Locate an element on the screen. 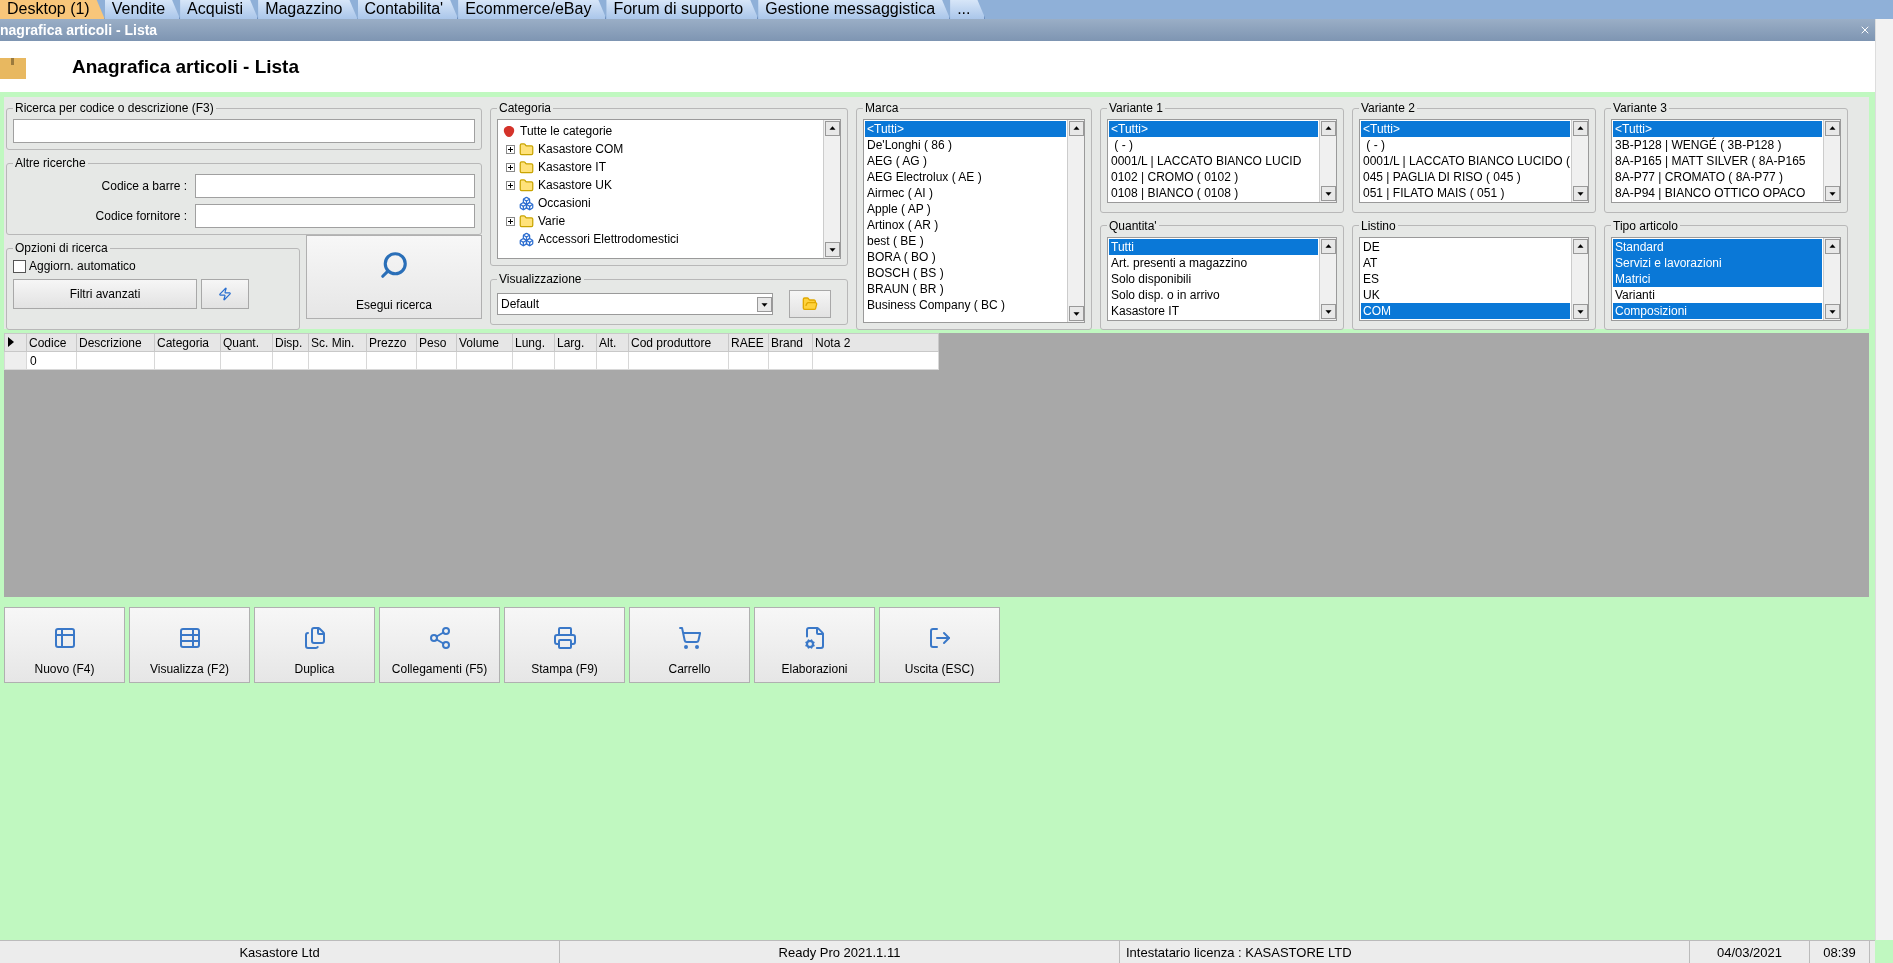  run-search-button: Esegui ricerca is located at coordinates (394, 277).